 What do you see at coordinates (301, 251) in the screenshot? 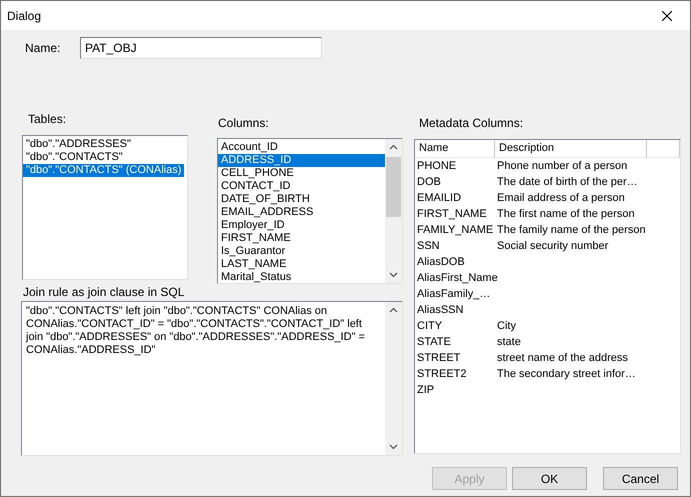
I see `column-item: Is_Guarantor` at bounding box center [301, 251].